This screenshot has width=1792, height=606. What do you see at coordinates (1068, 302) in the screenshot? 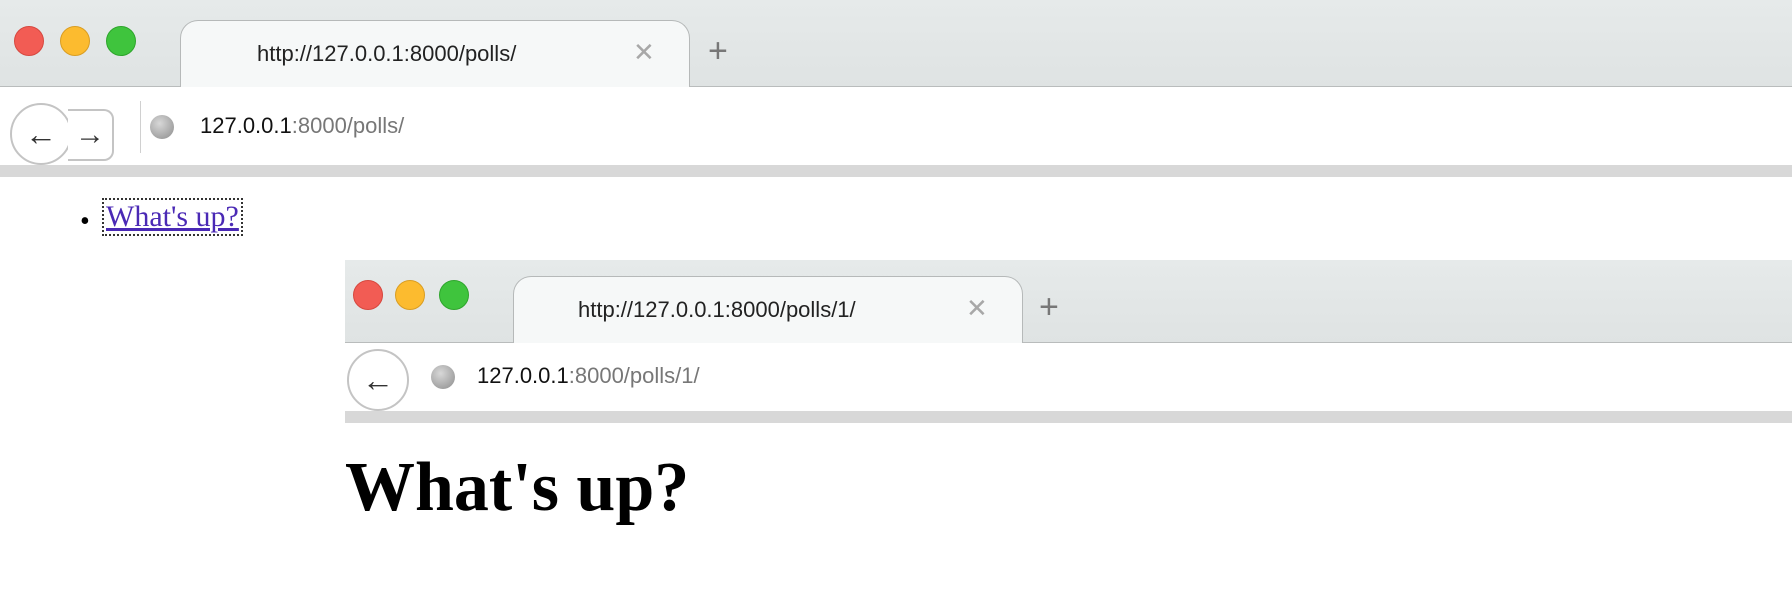
I see `tab-bar: http://127.0.0.1:8000/polls/1/ ✕ +` at bounding box center [1068, 302].